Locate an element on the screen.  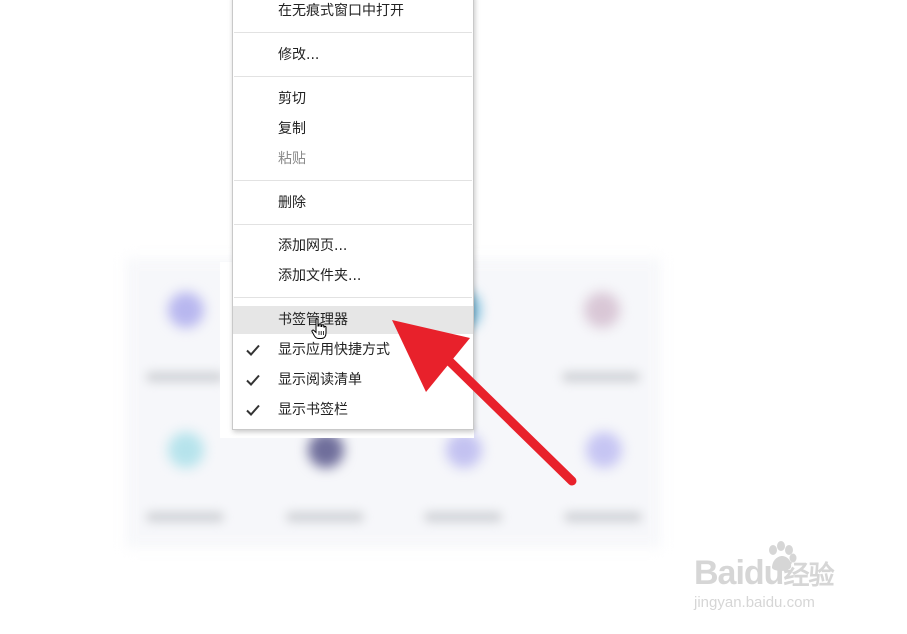
baidu-jingyan-watermark: Baidu经验 jingyan.baidu.com is located at coordinates (780, 580).